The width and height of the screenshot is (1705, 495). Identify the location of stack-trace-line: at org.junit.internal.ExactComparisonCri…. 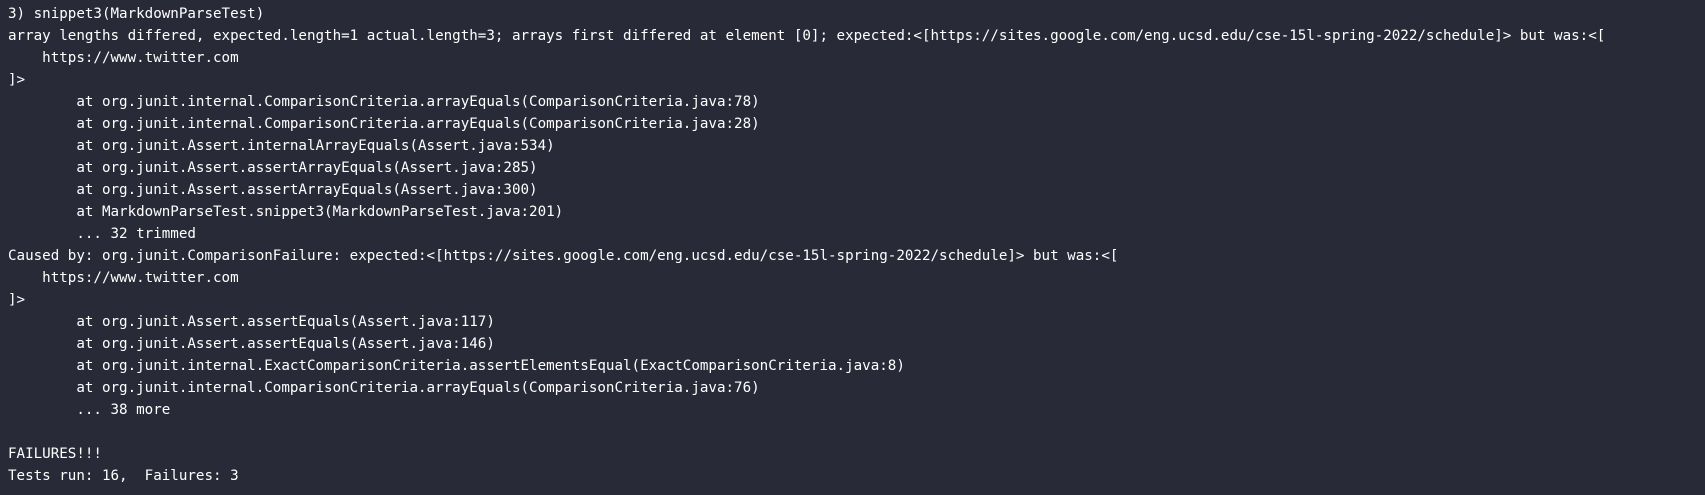
(456, 366).